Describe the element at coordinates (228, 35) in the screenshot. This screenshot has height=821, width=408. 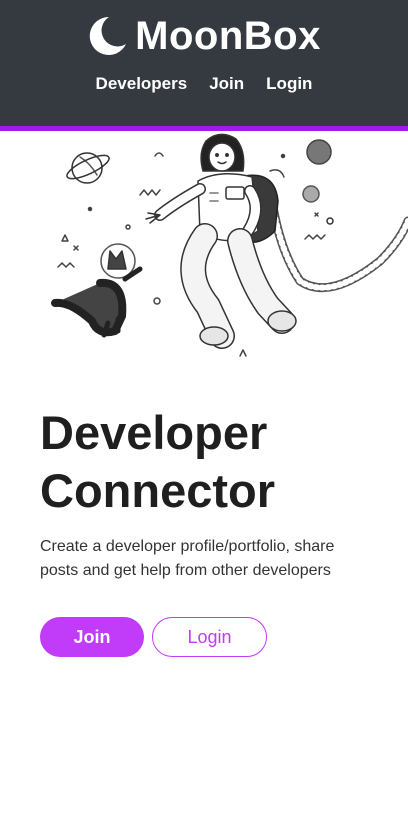
I see `brand-name: MoonBox` at that location.